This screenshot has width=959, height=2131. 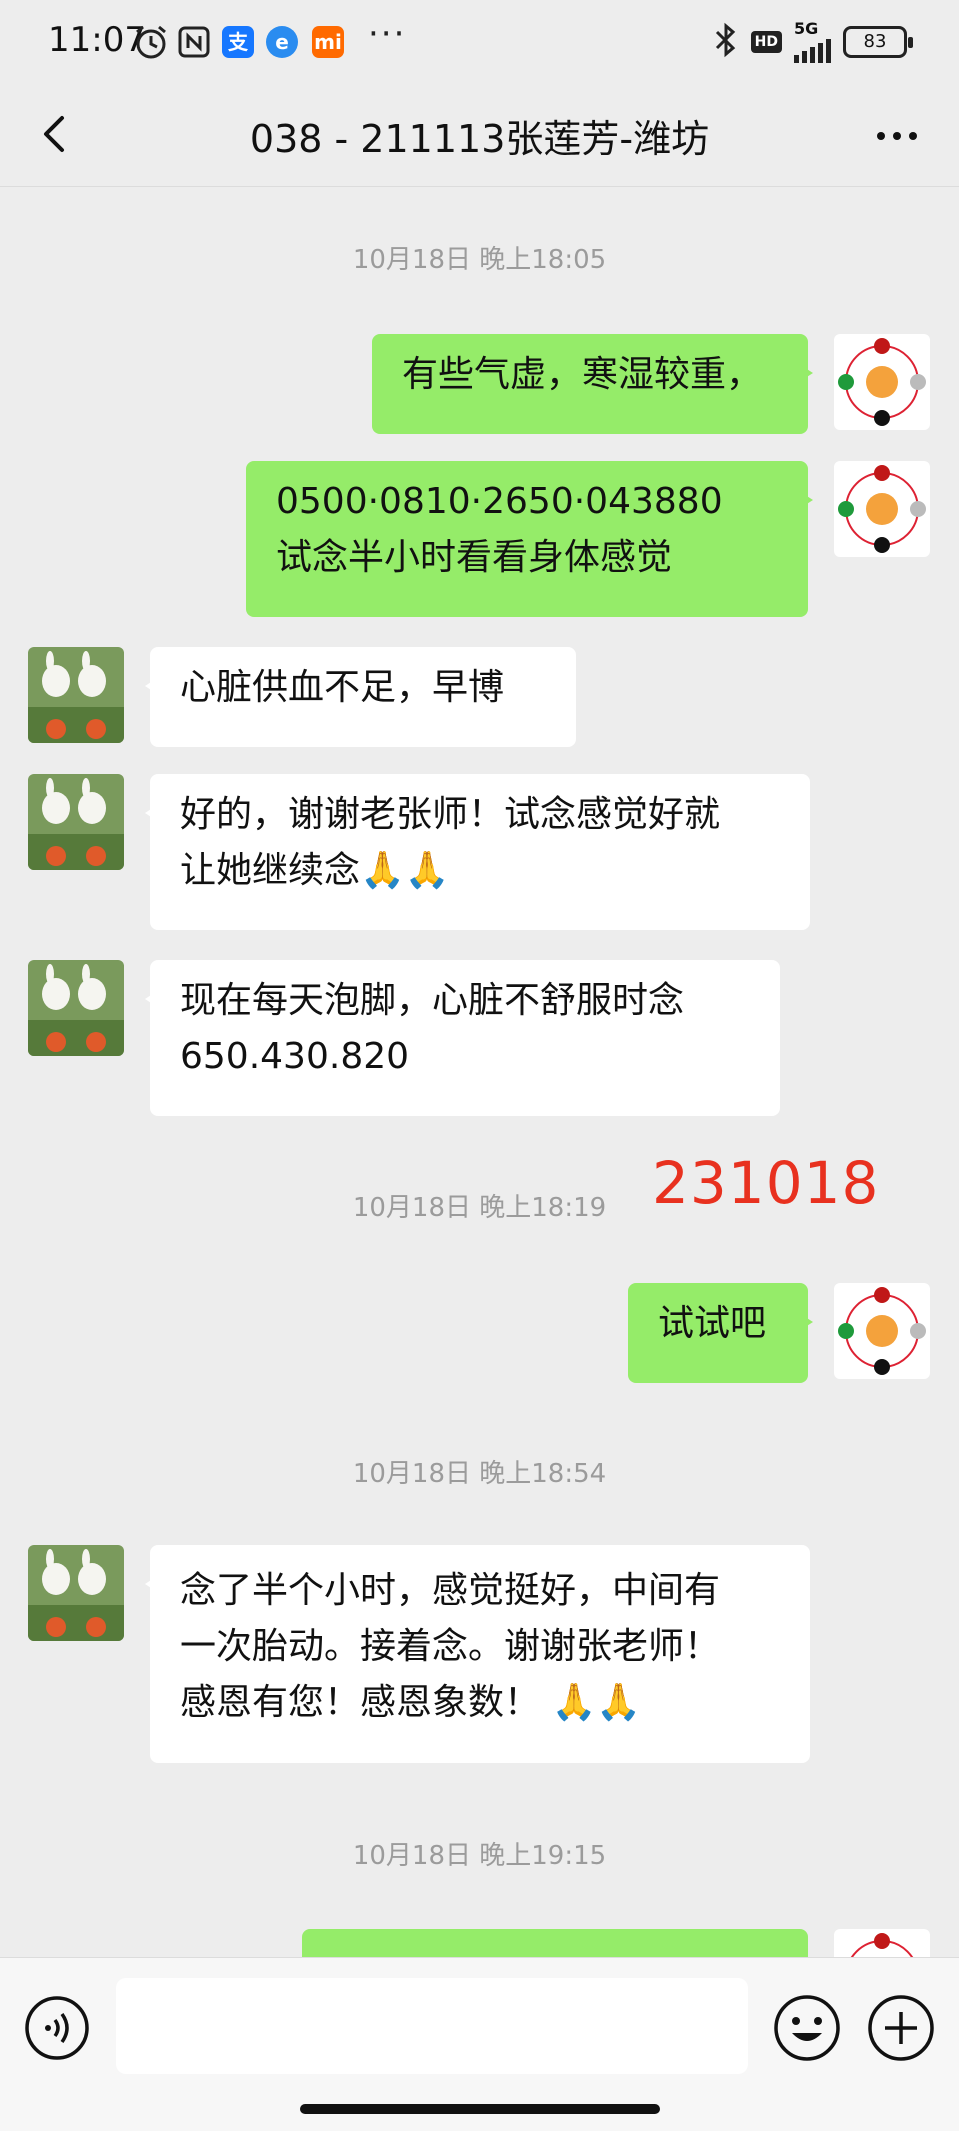 I want to click on nfc-icon, so click(x=194, y=44).